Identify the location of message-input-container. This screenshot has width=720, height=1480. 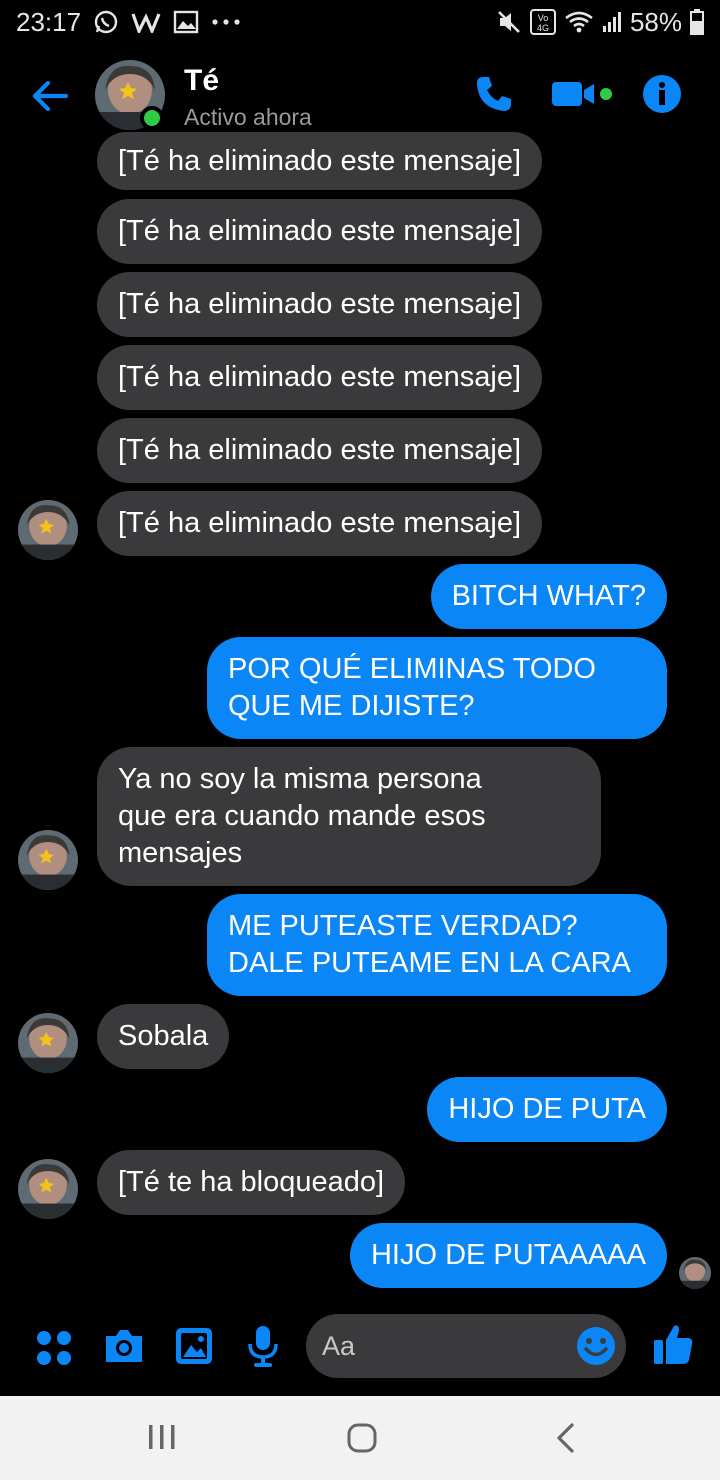
(466, 1346).